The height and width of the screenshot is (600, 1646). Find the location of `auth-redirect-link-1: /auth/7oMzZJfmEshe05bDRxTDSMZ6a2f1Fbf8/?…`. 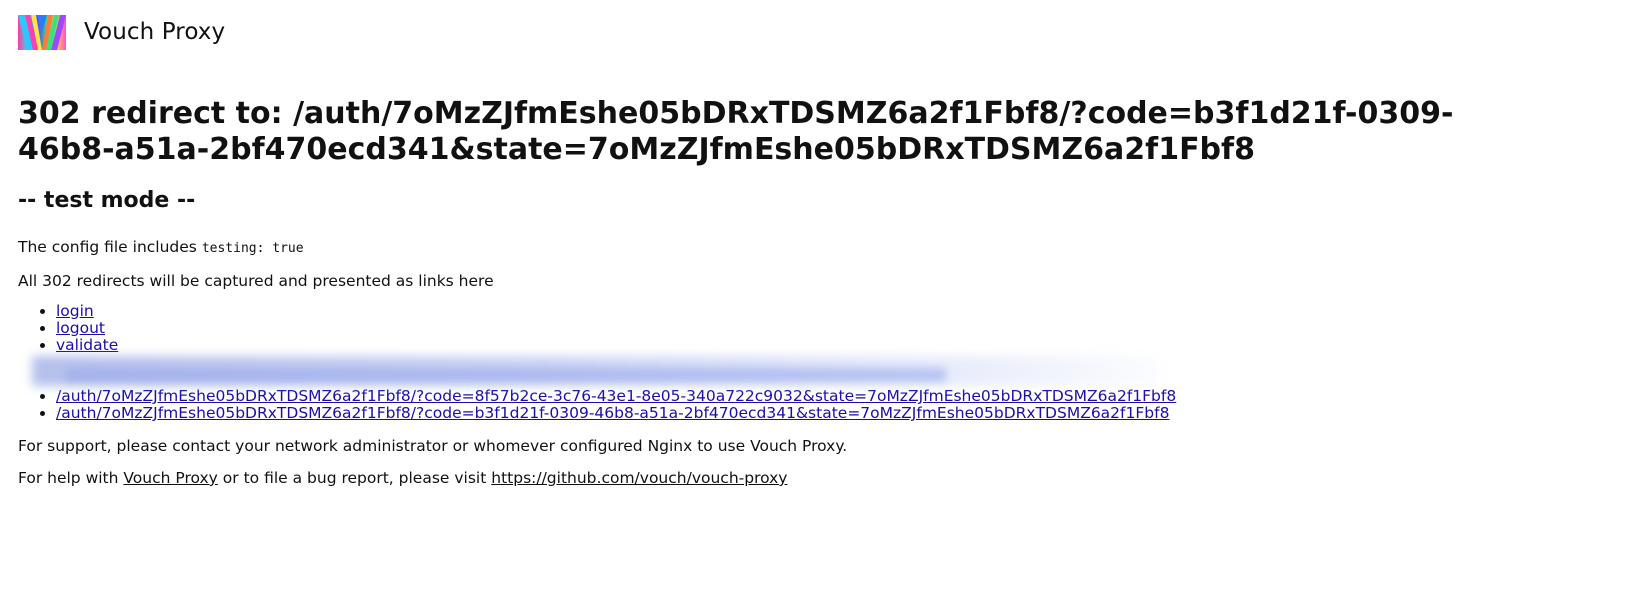

auth-redirect-link-1: /auth/7oMzZJfmEshe05bDRxTDSMZ6a2f1Fbf8/?… is located at coordinates (616, 396).